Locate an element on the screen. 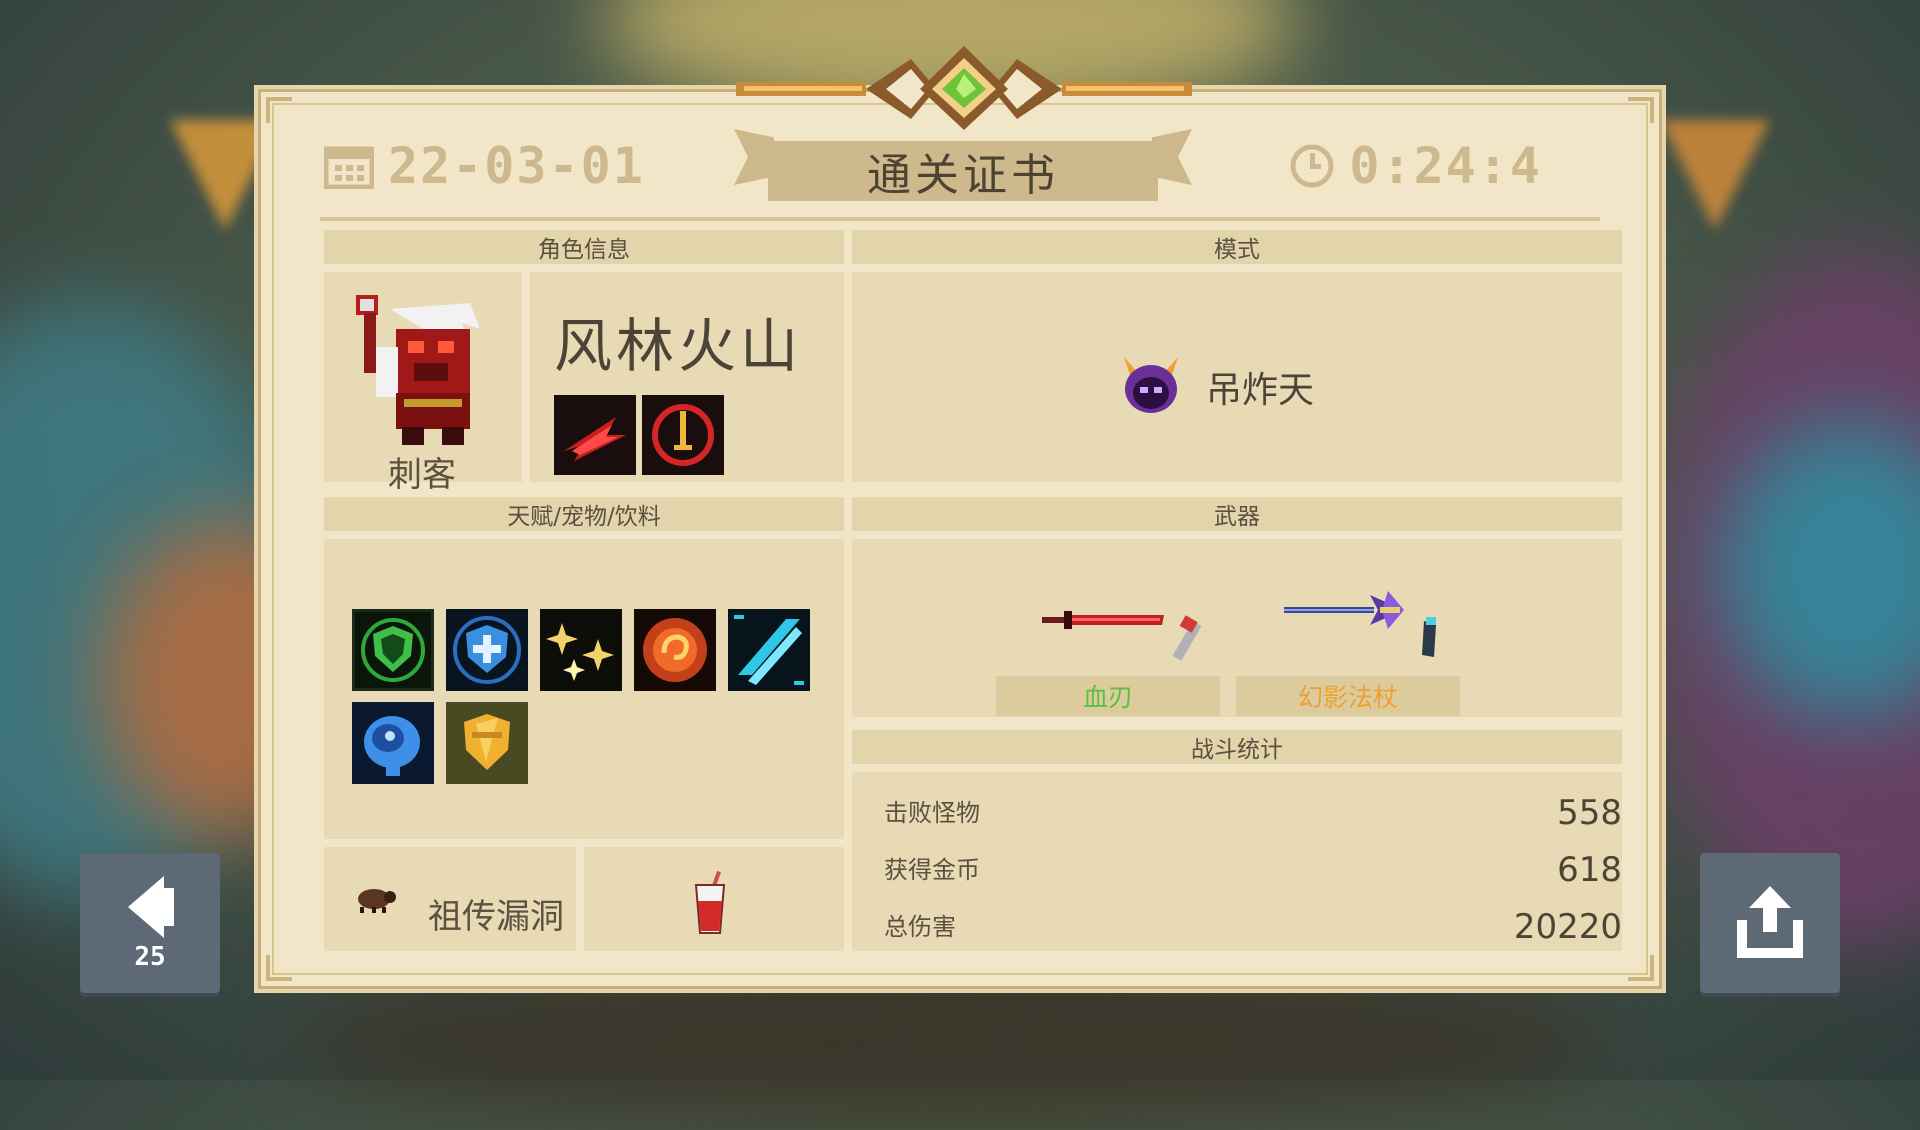 The width and height of the screenshot is (1920, 1130). fire-swirl-icon is located at coordinates (675, 650).